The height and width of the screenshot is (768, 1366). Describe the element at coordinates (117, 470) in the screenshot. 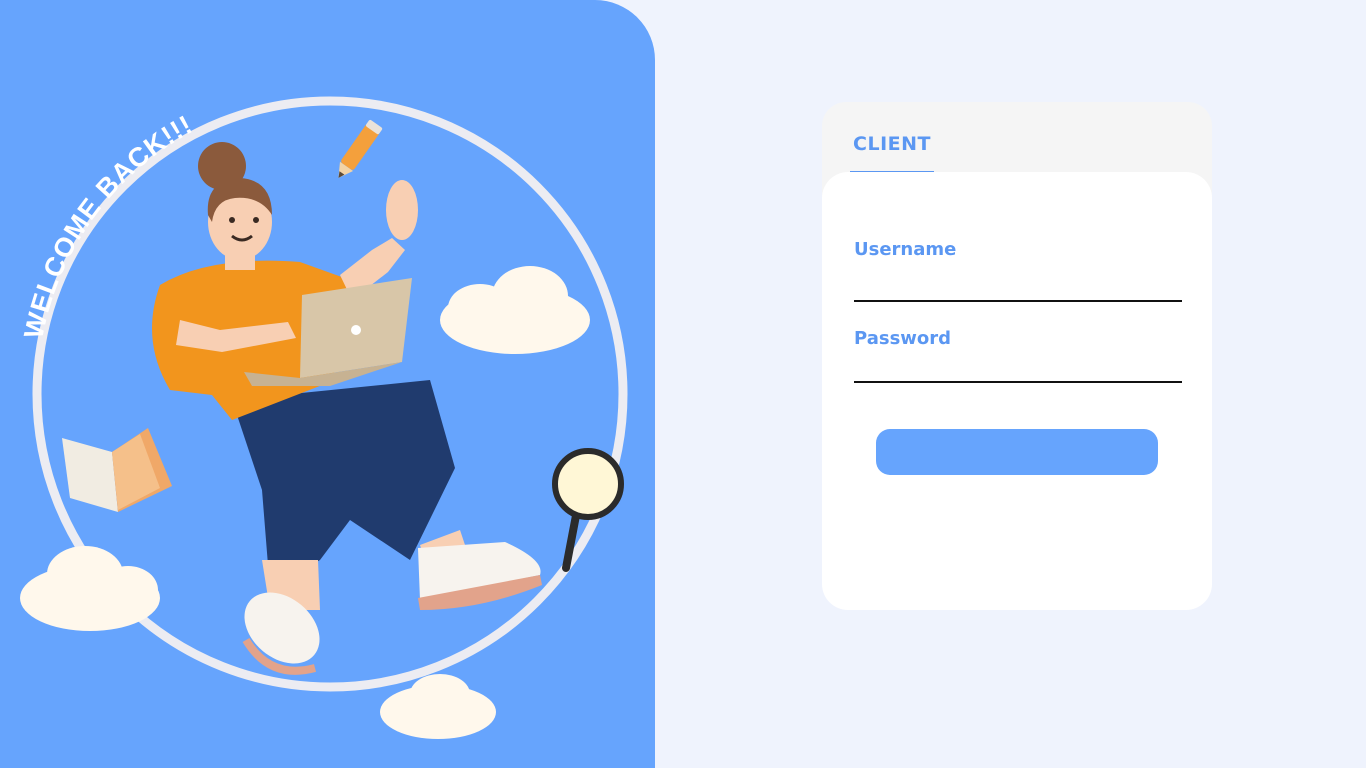

I see `book-icon` at that location.